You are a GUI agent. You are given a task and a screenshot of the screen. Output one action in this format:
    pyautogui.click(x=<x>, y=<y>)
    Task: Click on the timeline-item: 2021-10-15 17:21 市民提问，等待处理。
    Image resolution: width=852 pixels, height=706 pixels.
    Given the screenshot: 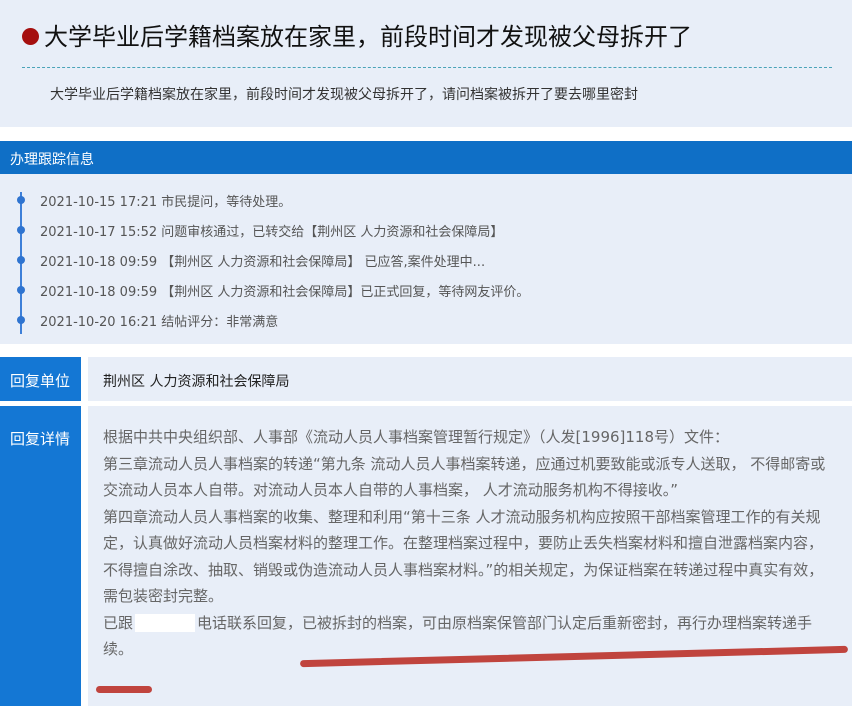 What is the action you would take?
    pyautogui.click(x=420, y=201)
    